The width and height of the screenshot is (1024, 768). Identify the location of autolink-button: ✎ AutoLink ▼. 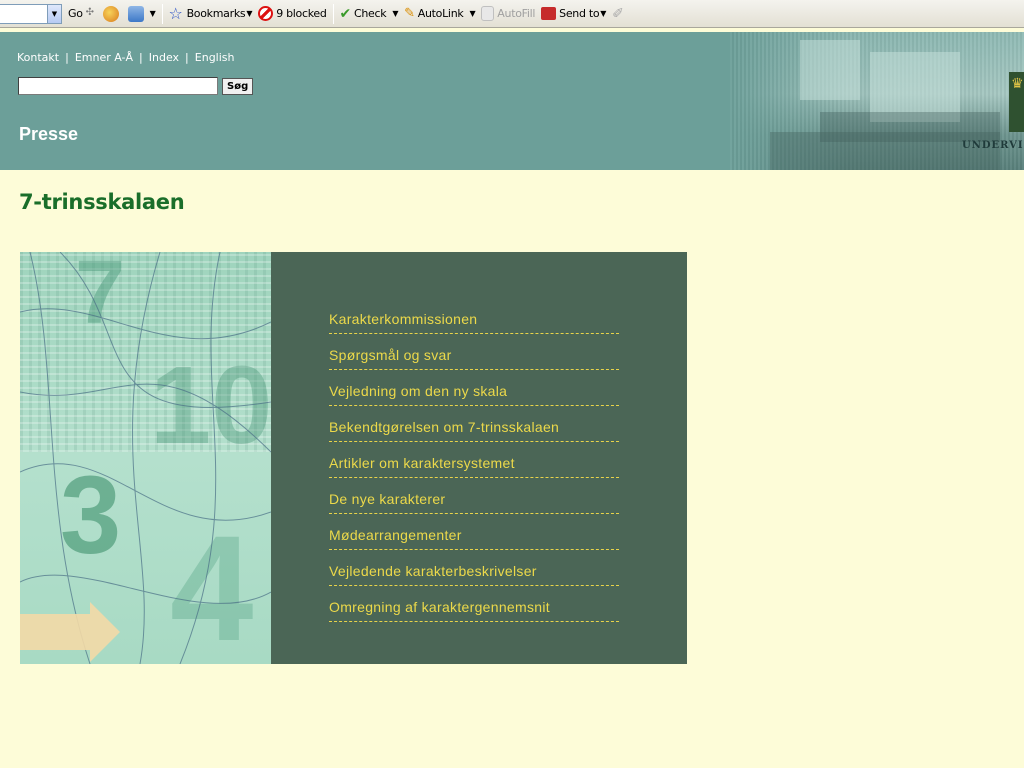
(439, 14).